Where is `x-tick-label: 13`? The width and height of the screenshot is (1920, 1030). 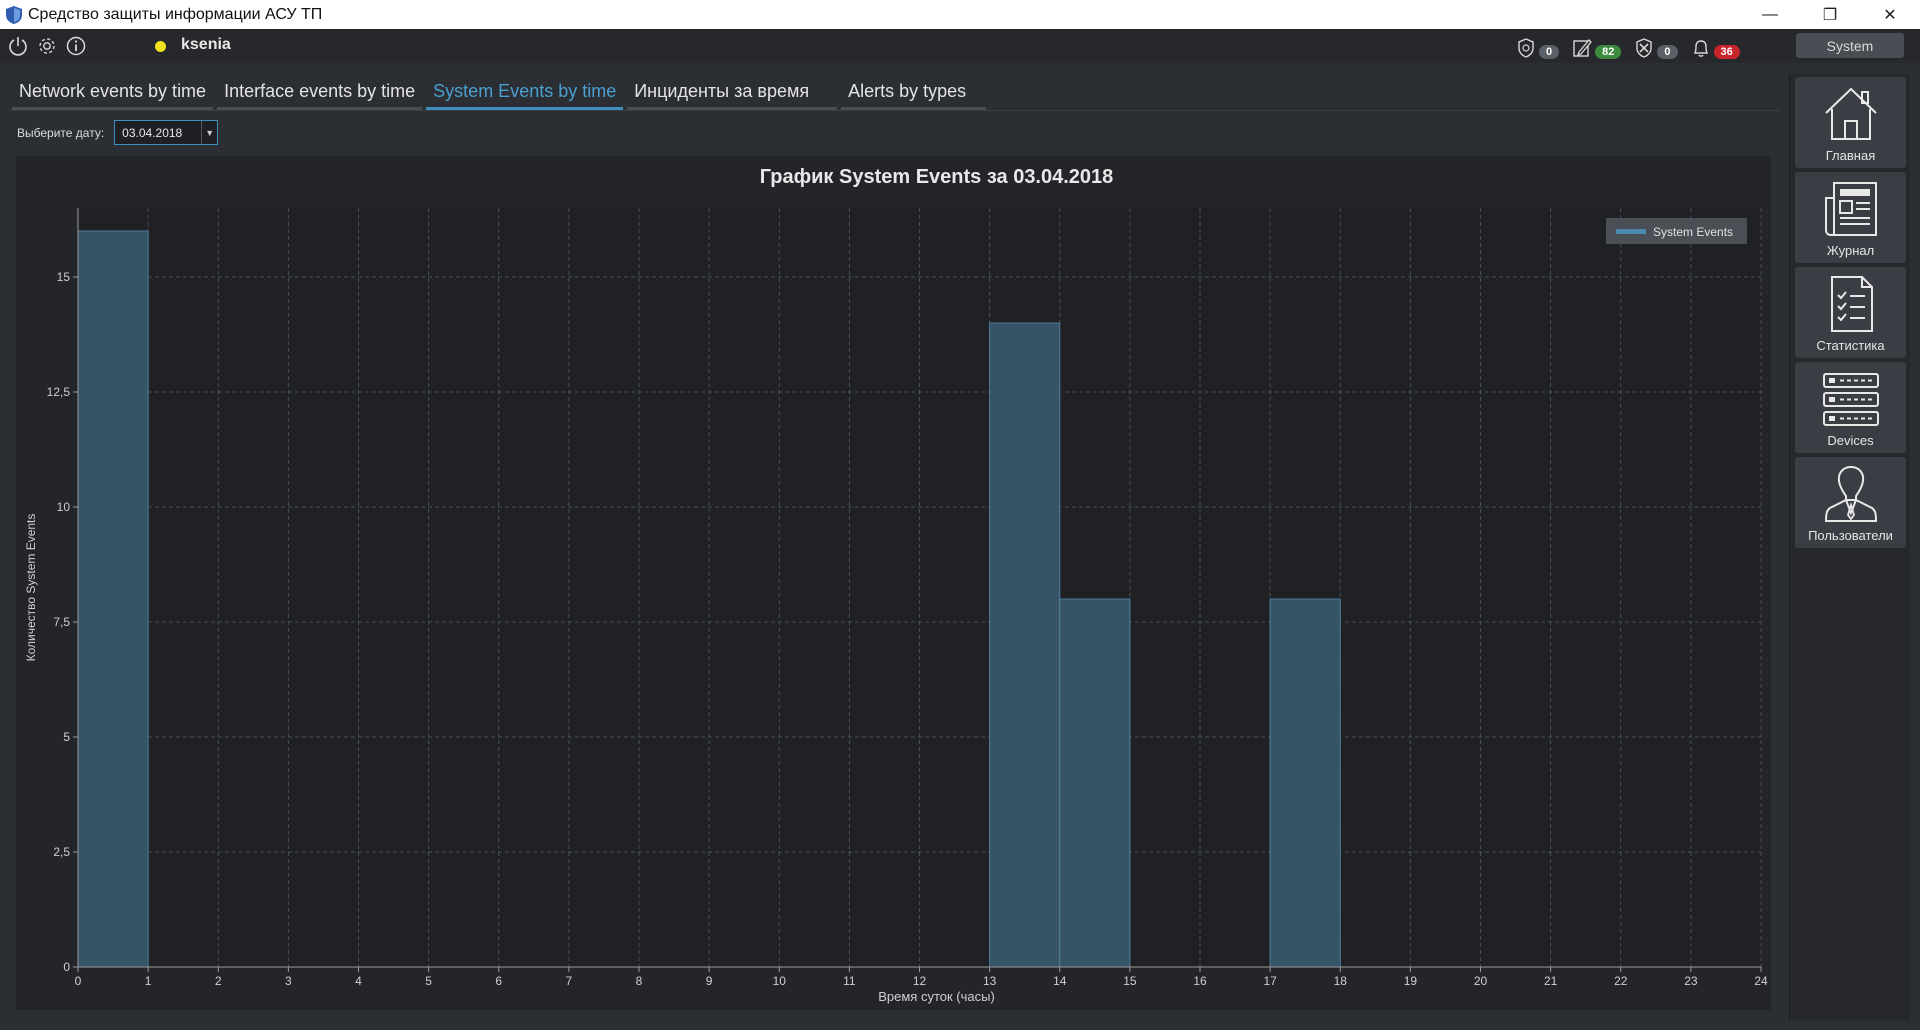
x-tick-label: 13 is located at coordinates (990, 981).